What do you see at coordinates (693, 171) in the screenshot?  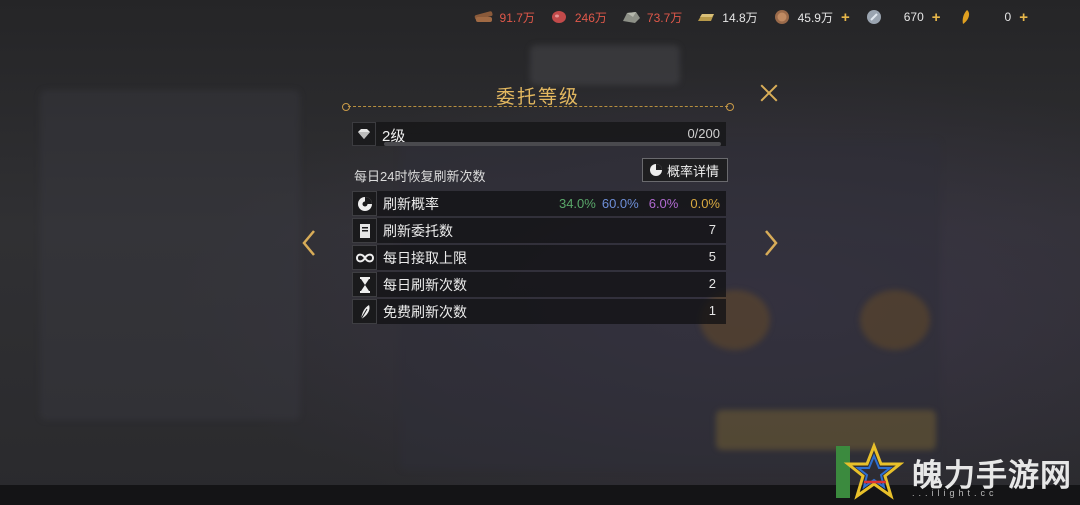 I see `probability-details-label: 概率详情` at bounding box center [693, 171].